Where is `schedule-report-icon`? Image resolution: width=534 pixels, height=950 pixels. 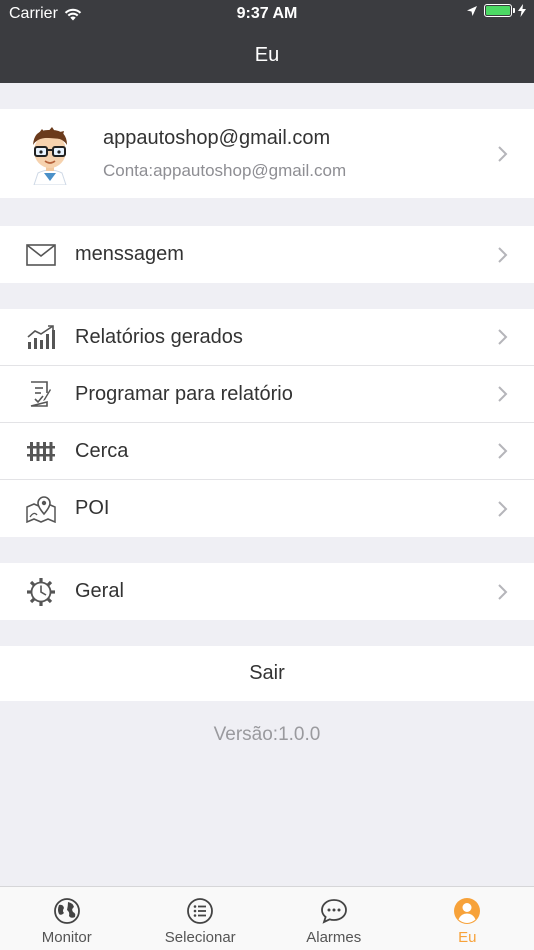
schedule-report-icon is located at coordinates (40, 394).